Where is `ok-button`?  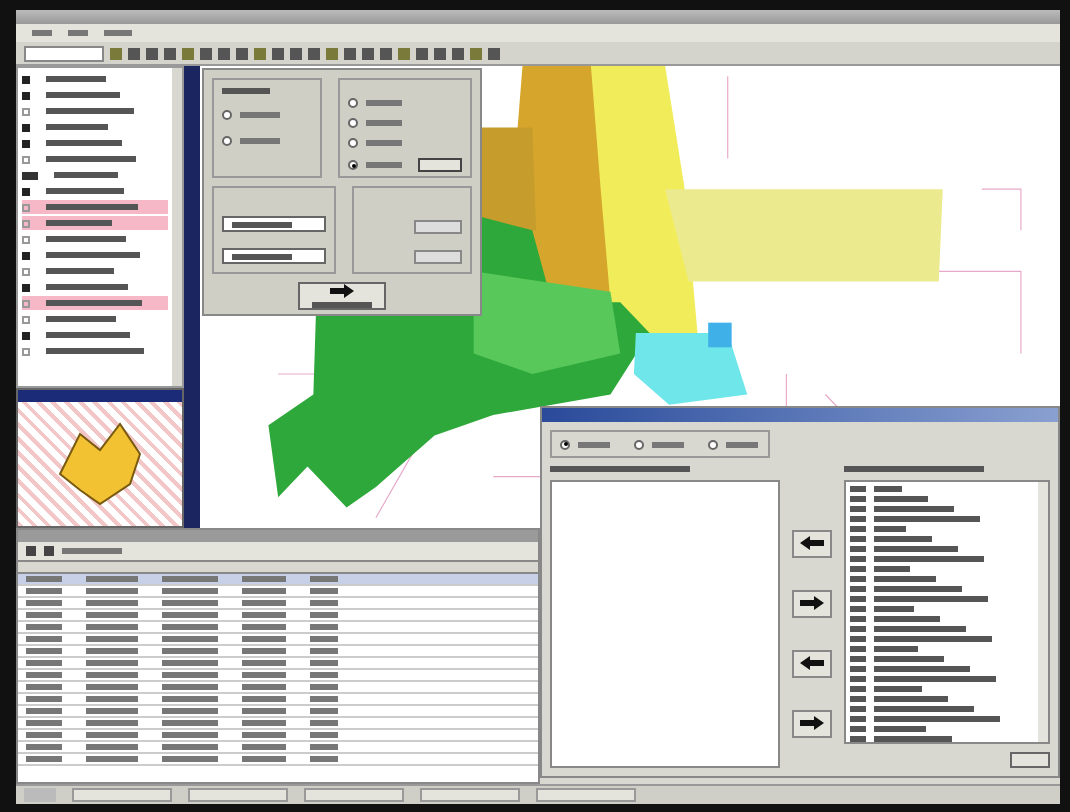 ok-button is located at coordinates (1030, 760).